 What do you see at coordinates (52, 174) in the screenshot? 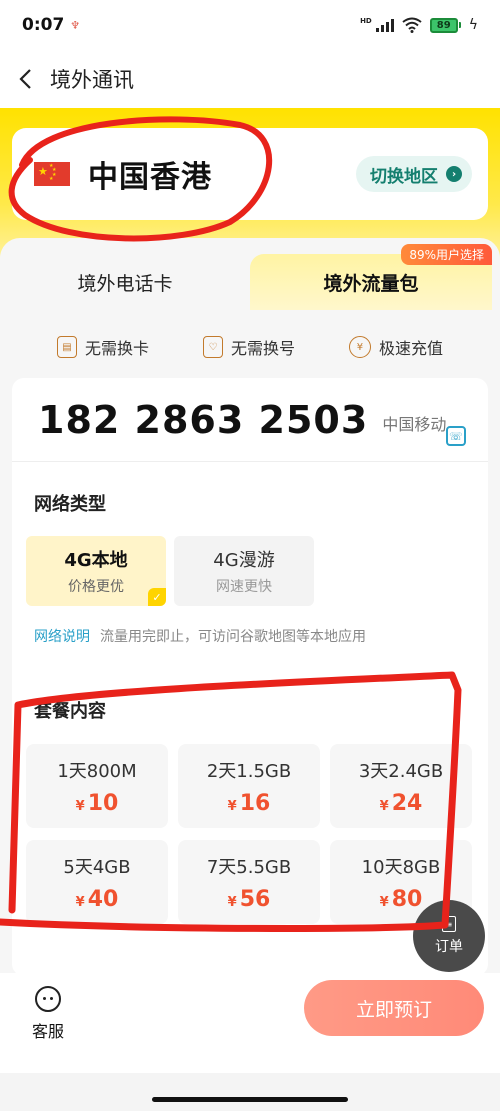
I see `china-flag-icon: ★ ★ ★ ★ ★` at bounding box center [52, 174].